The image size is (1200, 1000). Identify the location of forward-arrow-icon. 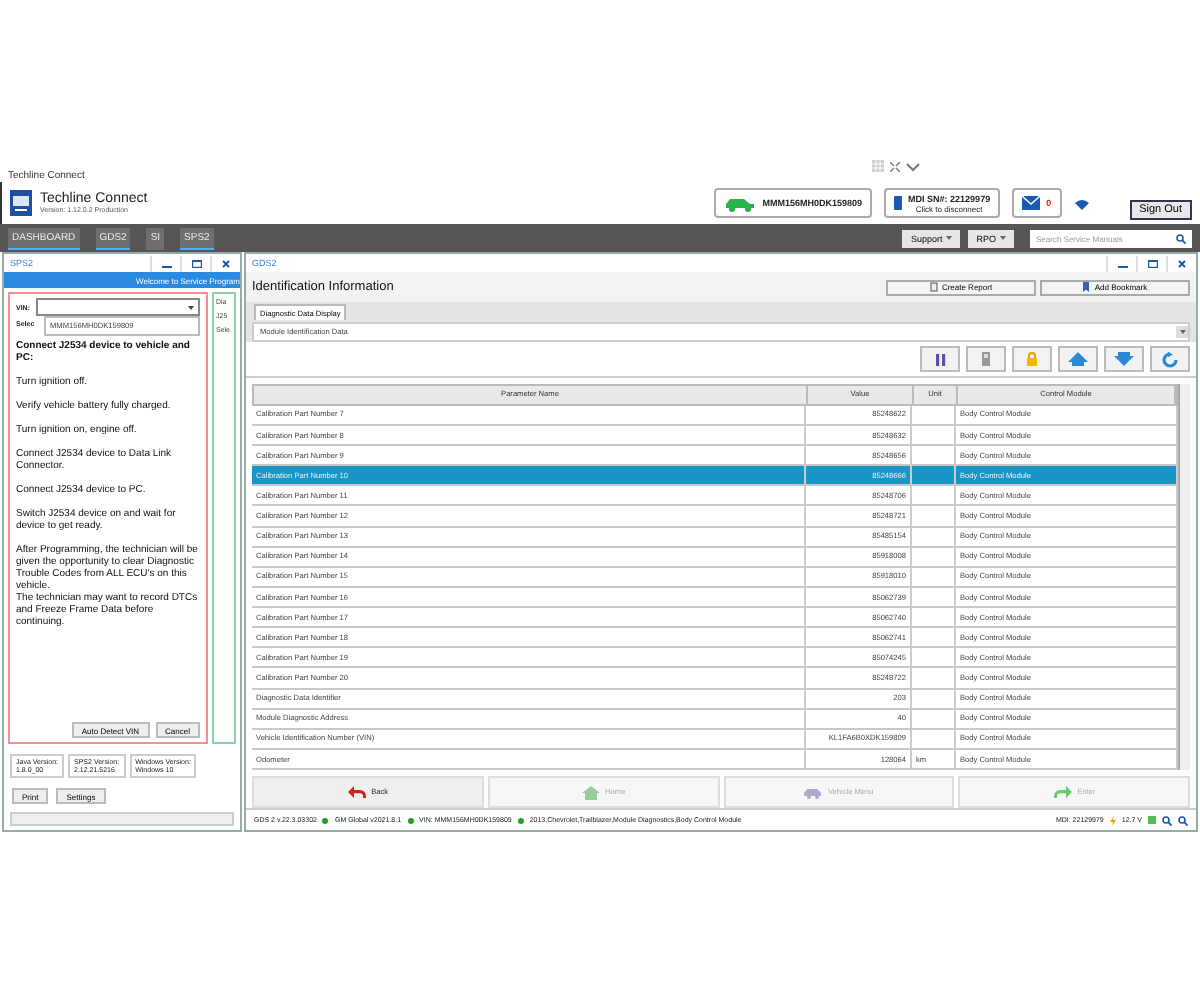
(1062, 792).